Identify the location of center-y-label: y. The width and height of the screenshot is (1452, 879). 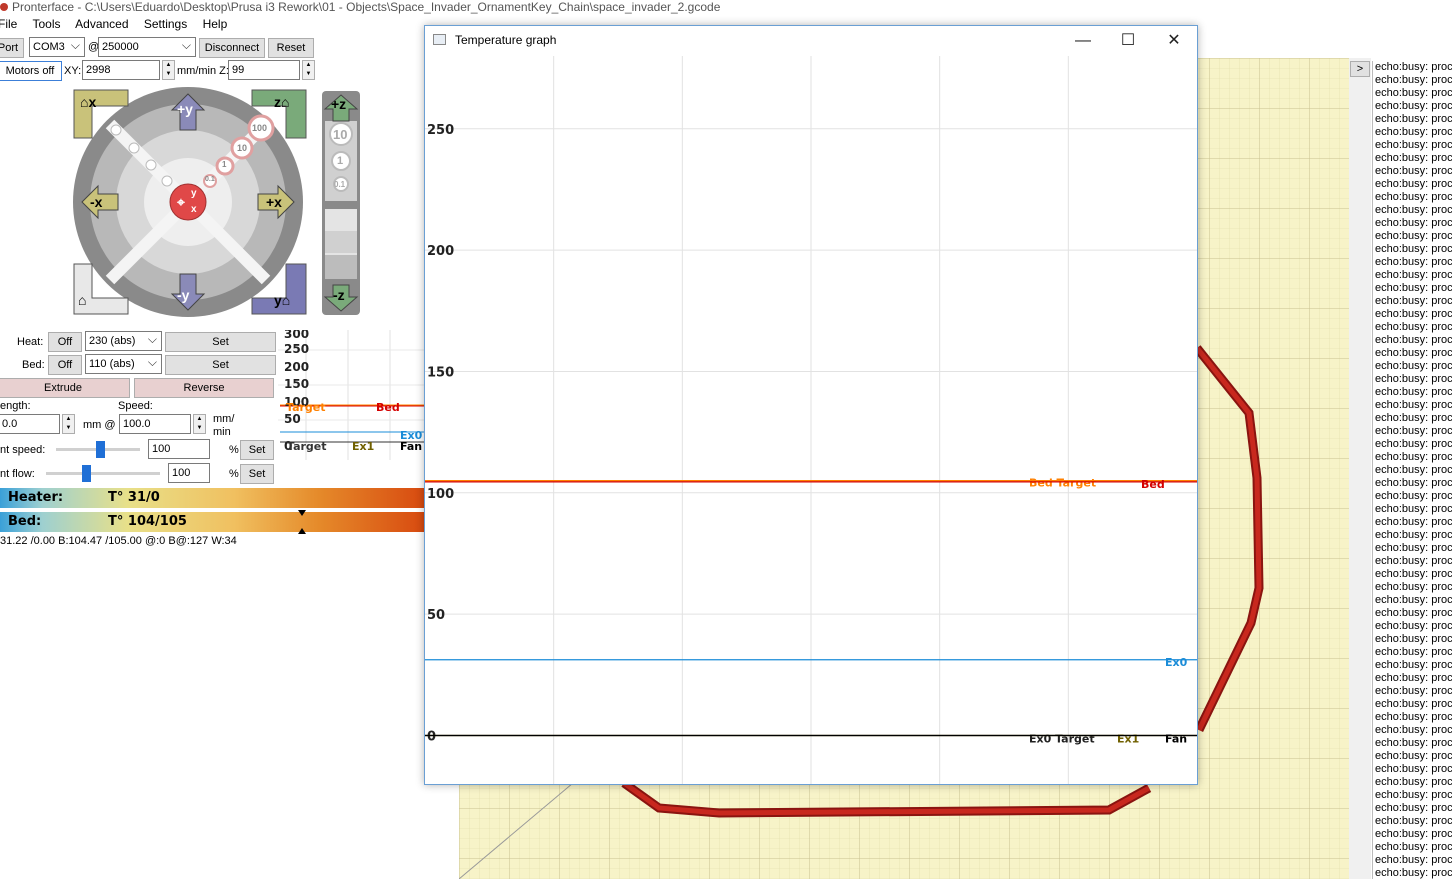
(194, 193).